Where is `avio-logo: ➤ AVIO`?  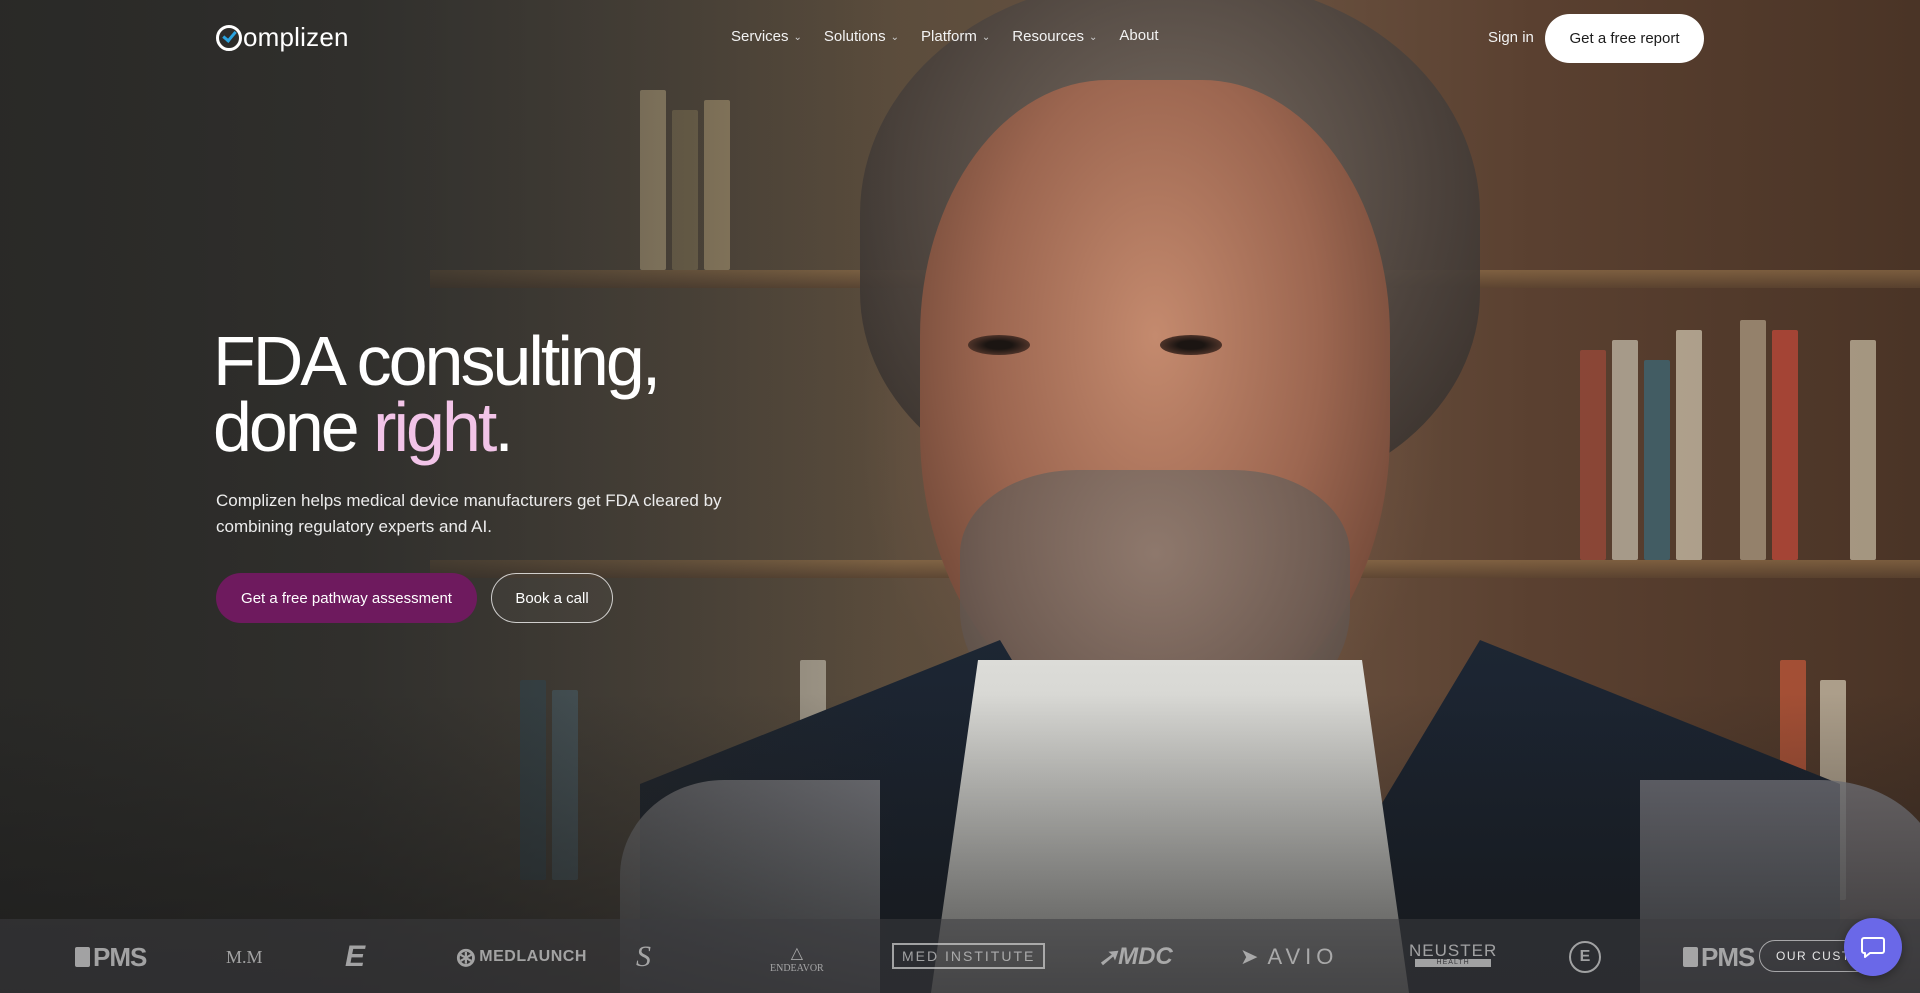 avio-logo: ➤ AVIO is located at coordinates (1289, 956).